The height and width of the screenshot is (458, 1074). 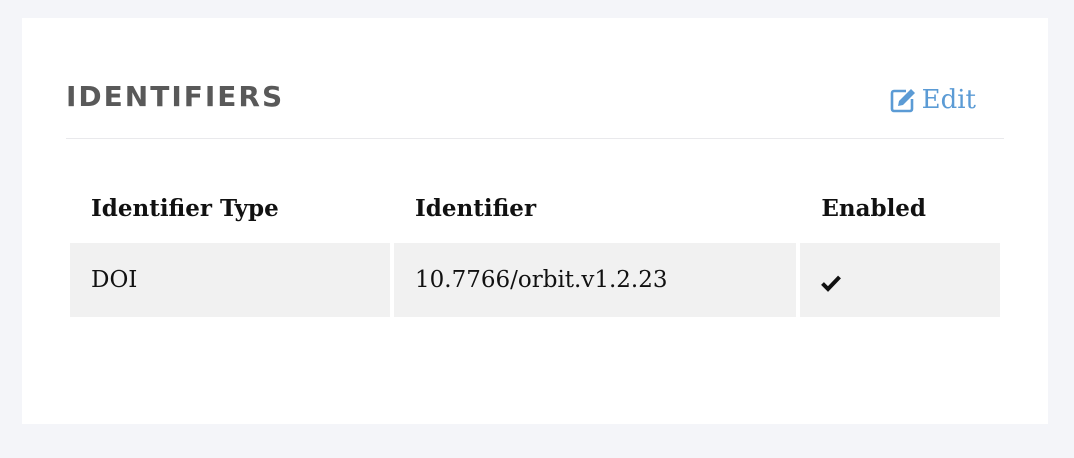 I want to click on column-header-identifier: Identifier, so click(x=476, y=208).